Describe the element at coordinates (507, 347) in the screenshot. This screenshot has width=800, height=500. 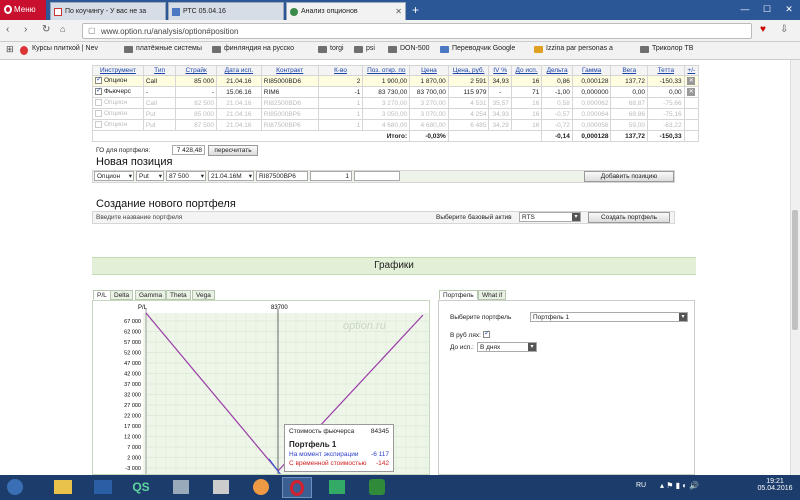
I see `until-expiry-select: В днях ▾` at that location.